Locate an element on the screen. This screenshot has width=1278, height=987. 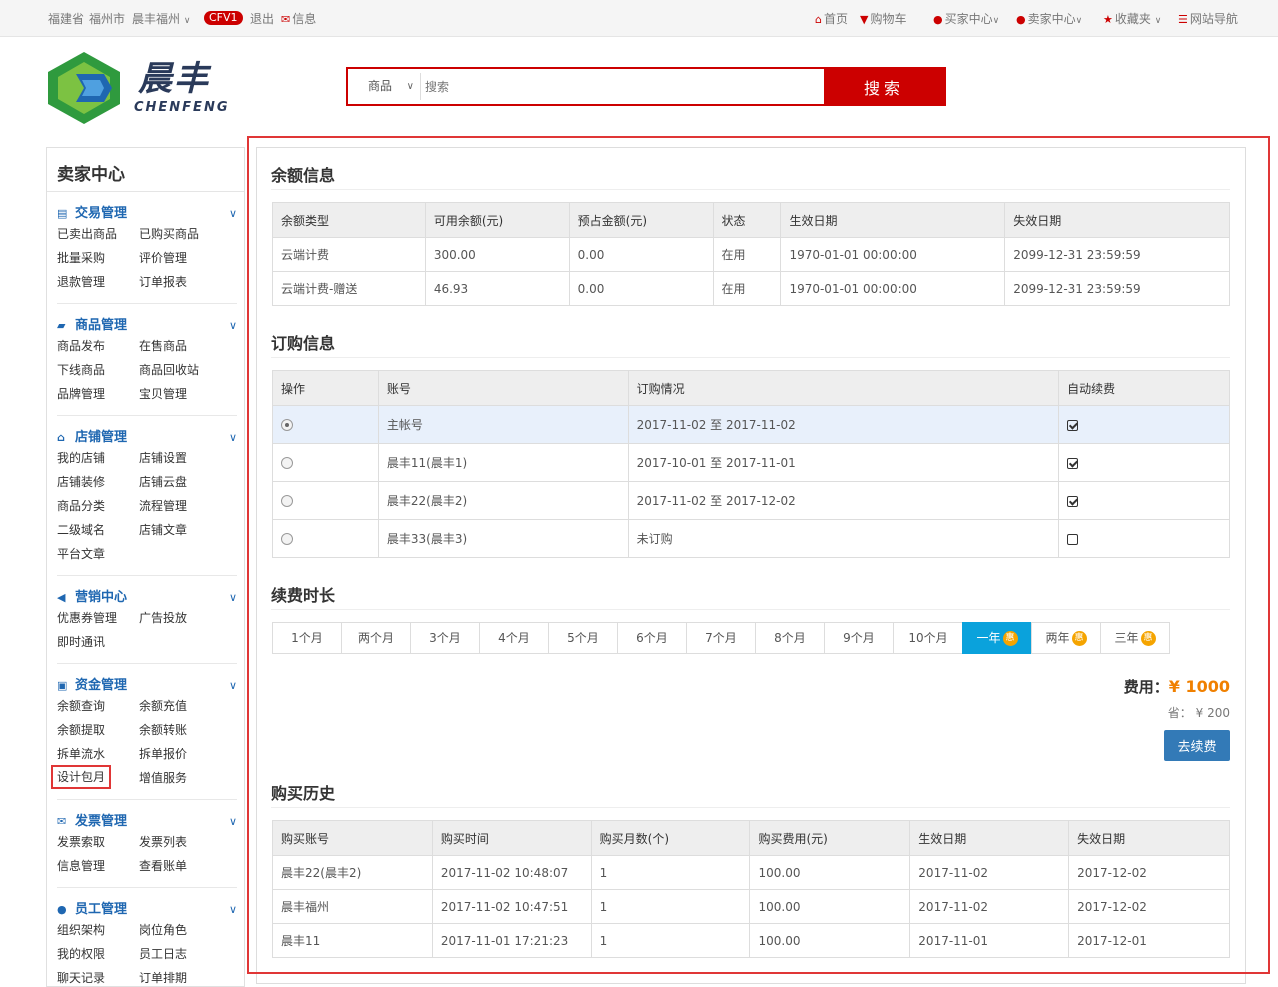
sidebar-group-header: ▤ 交易管理 ∨ is located at coordinates (147, 214).